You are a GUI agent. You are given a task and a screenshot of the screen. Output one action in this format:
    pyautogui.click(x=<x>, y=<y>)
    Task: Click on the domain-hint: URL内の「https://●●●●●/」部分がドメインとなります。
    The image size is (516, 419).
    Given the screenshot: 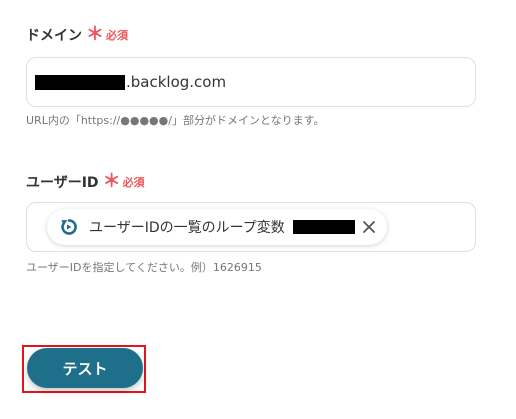 What is the action you would take?
    pyautogui.click(x=175, y=120)
    